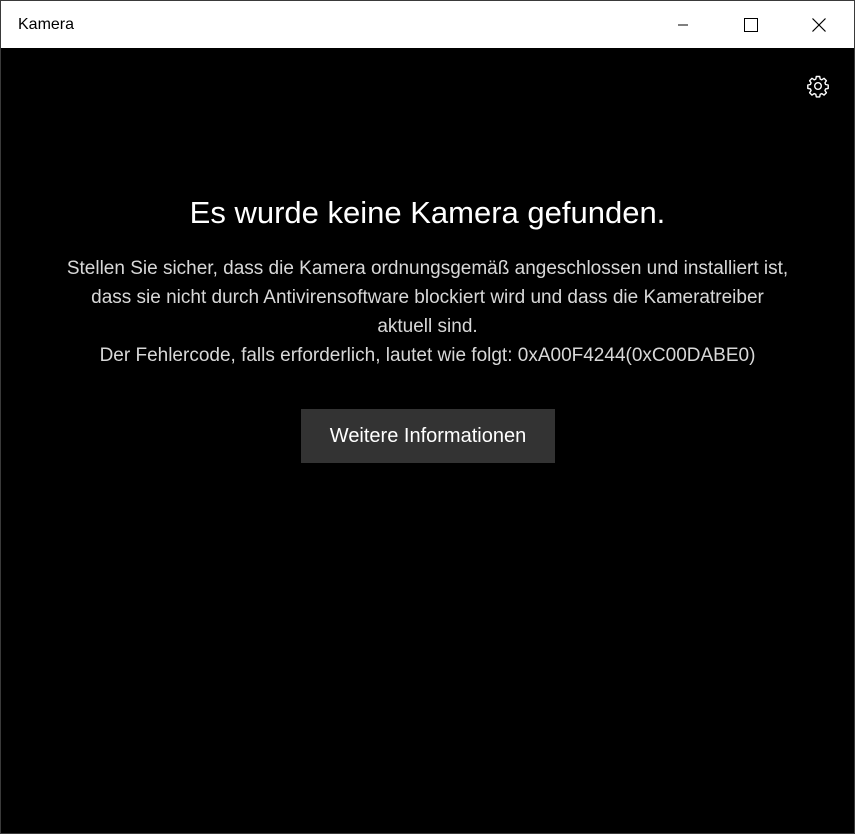  What do you see at coordinates (428, 436) in the screenshot?
I see `more-info-button: Weitere Informationen` at bounding box center [428, 436].